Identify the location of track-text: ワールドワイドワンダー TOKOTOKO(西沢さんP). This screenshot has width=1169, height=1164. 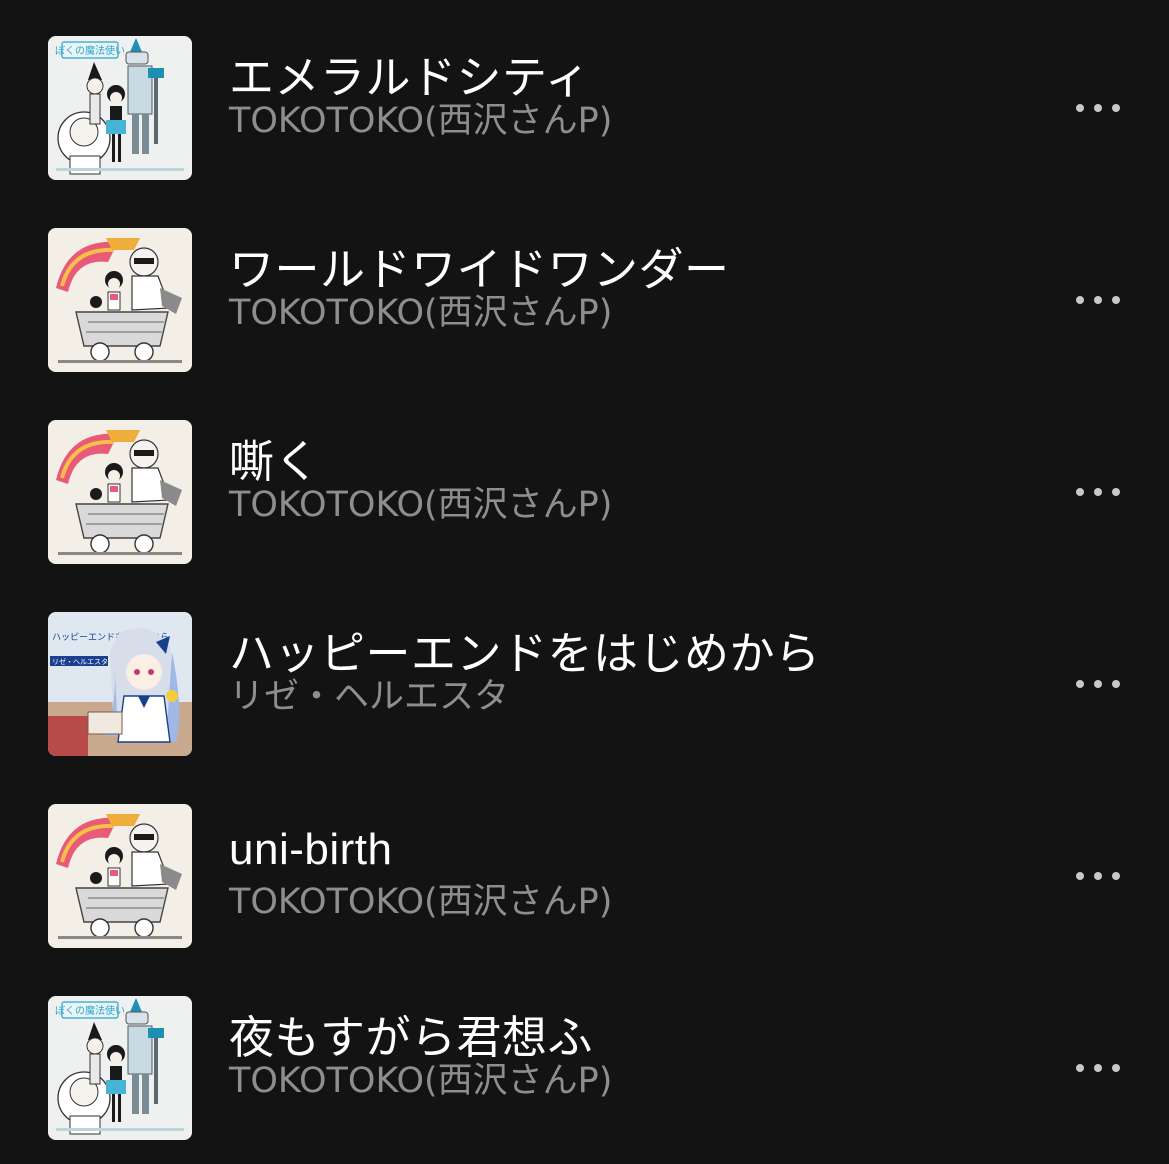
(629, 287).